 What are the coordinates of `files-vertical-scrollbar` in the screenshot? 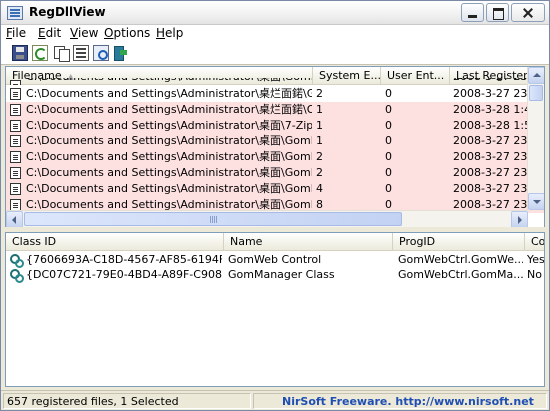 It's located at (535, 138).